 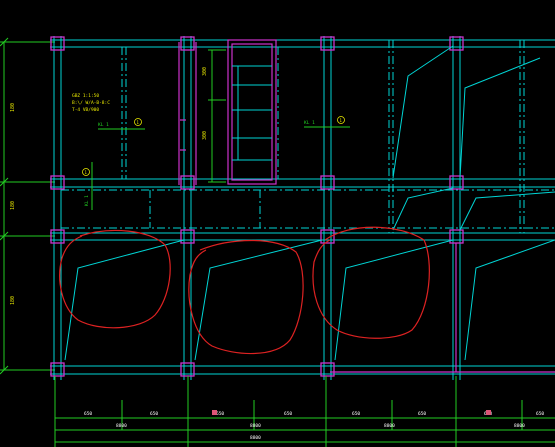 What do you see at coordinates (442, 308) in the screenshot?
I see `boundary-lines` at bounding box center [442, 308].